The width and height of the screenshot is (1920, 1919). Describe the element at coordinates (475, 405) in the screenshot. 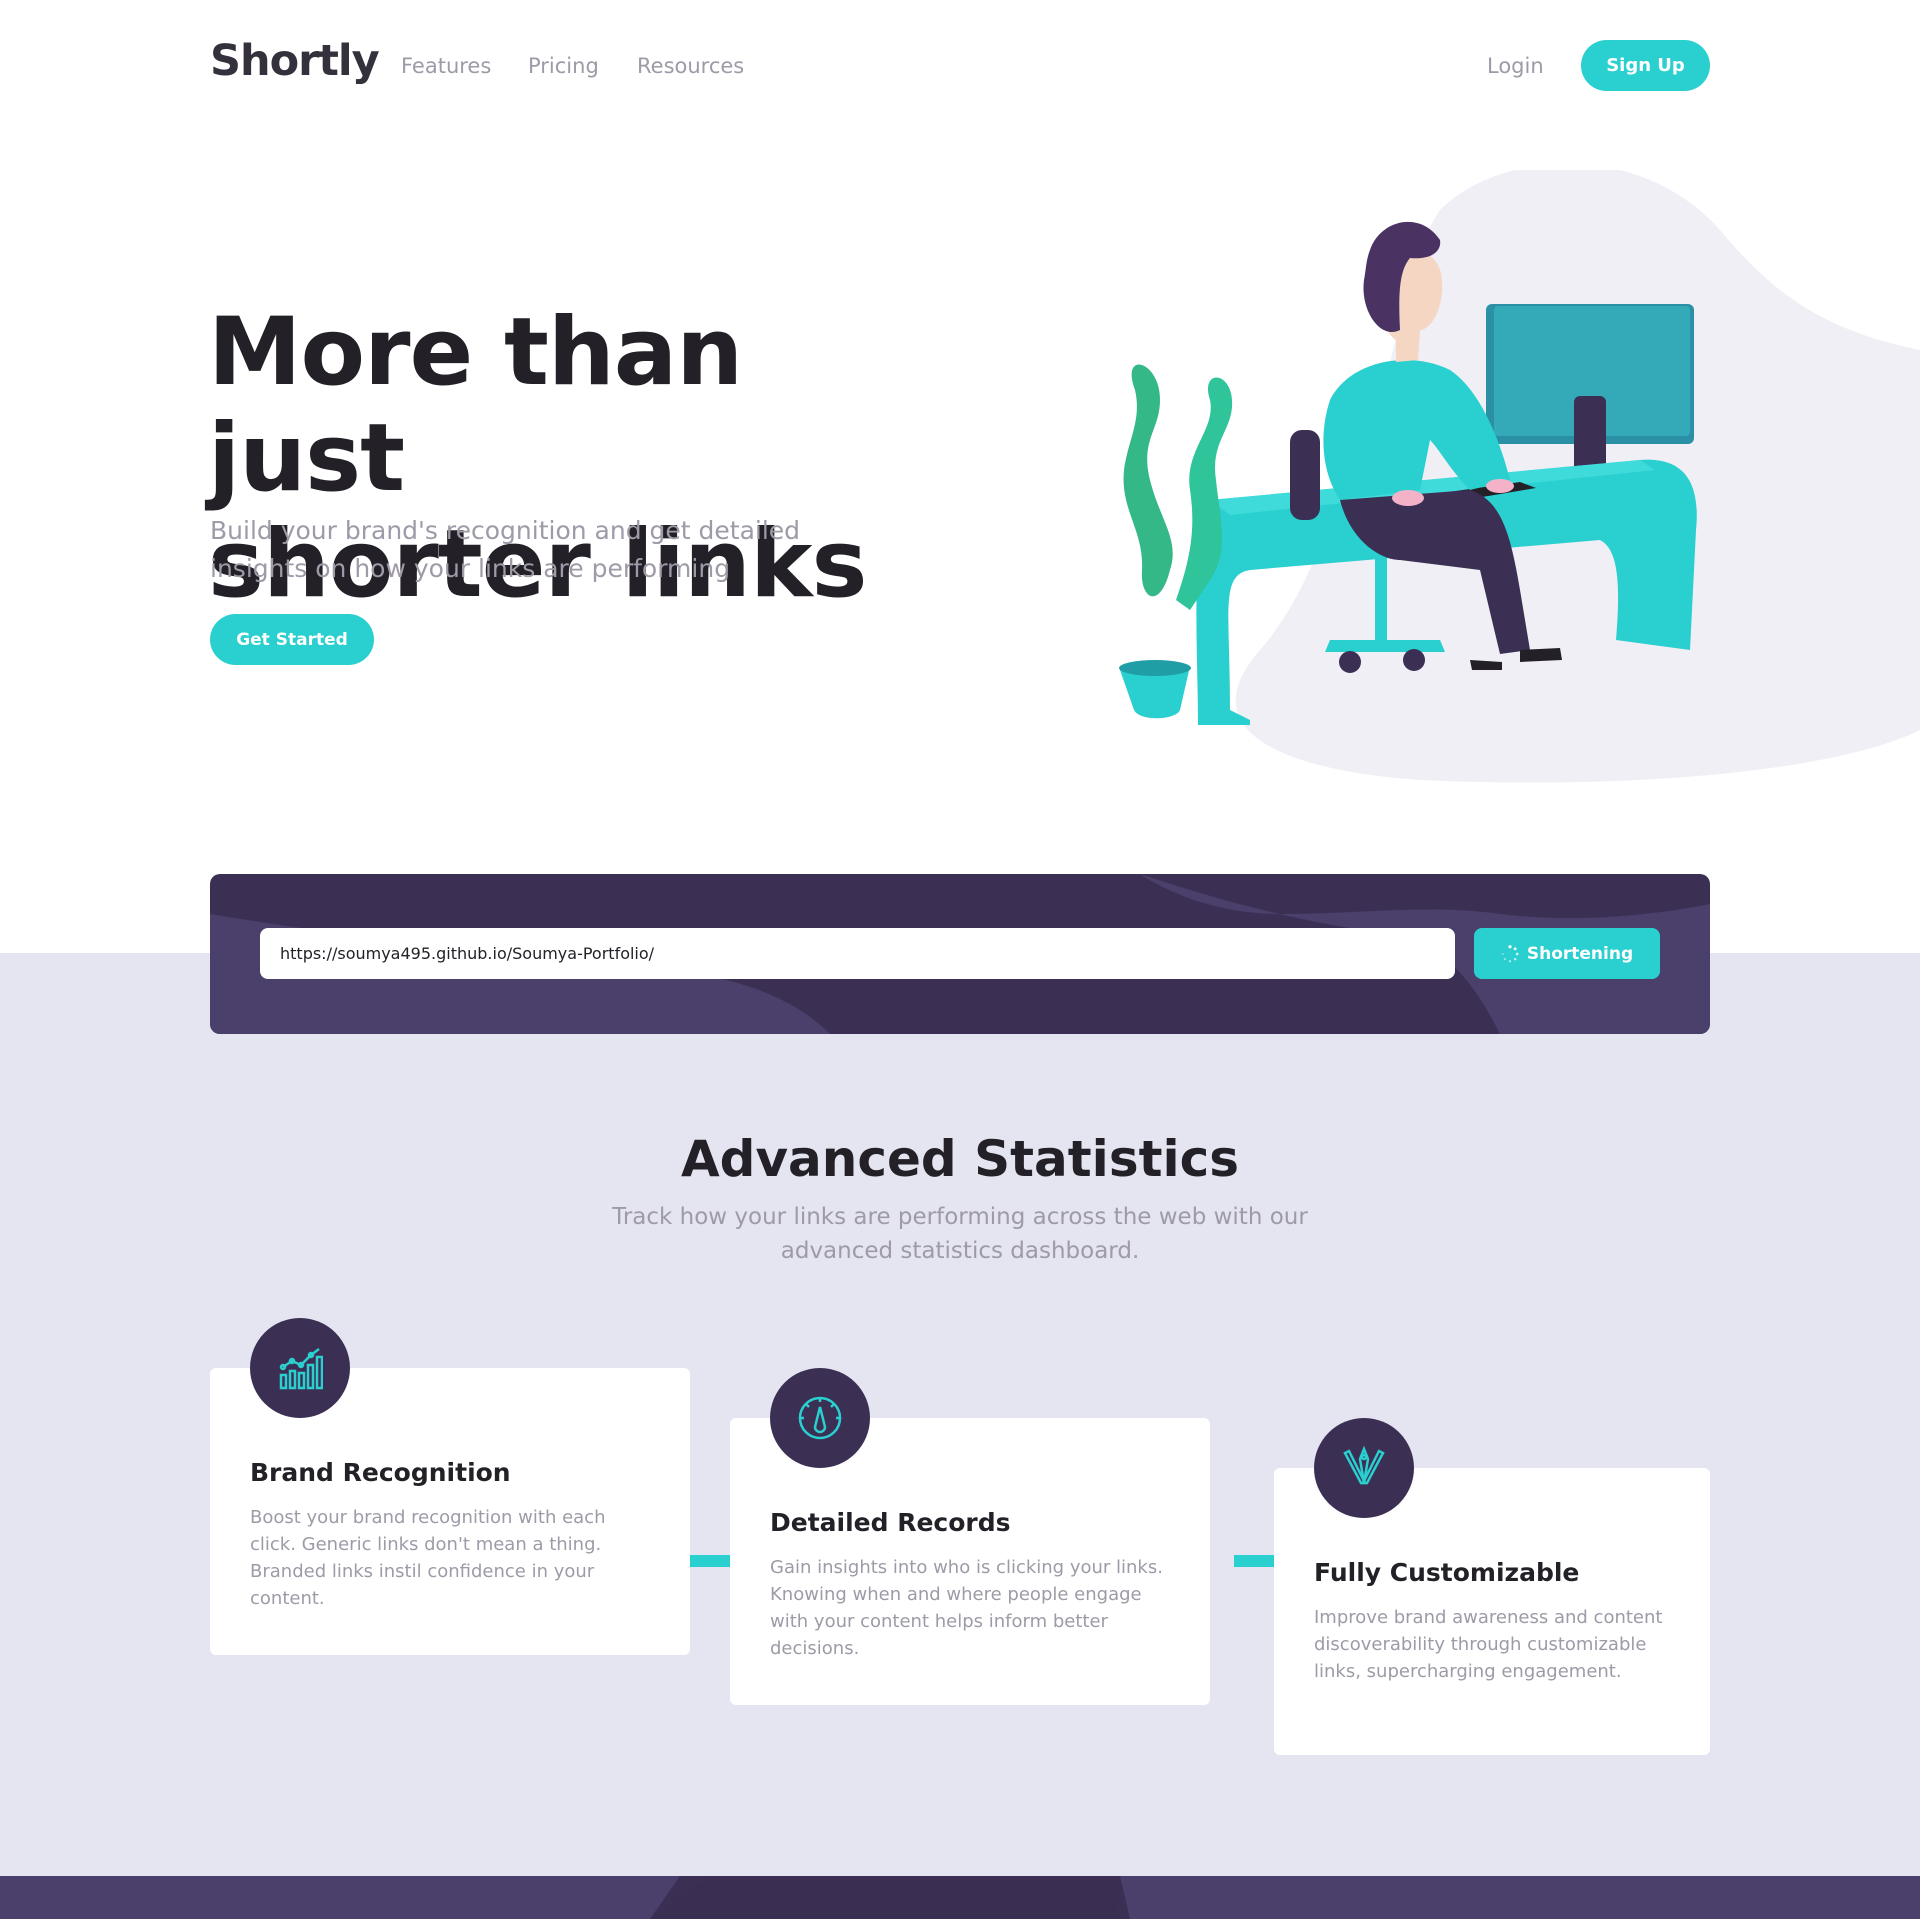

I see `hero-title-line-1: More than just` at that location.